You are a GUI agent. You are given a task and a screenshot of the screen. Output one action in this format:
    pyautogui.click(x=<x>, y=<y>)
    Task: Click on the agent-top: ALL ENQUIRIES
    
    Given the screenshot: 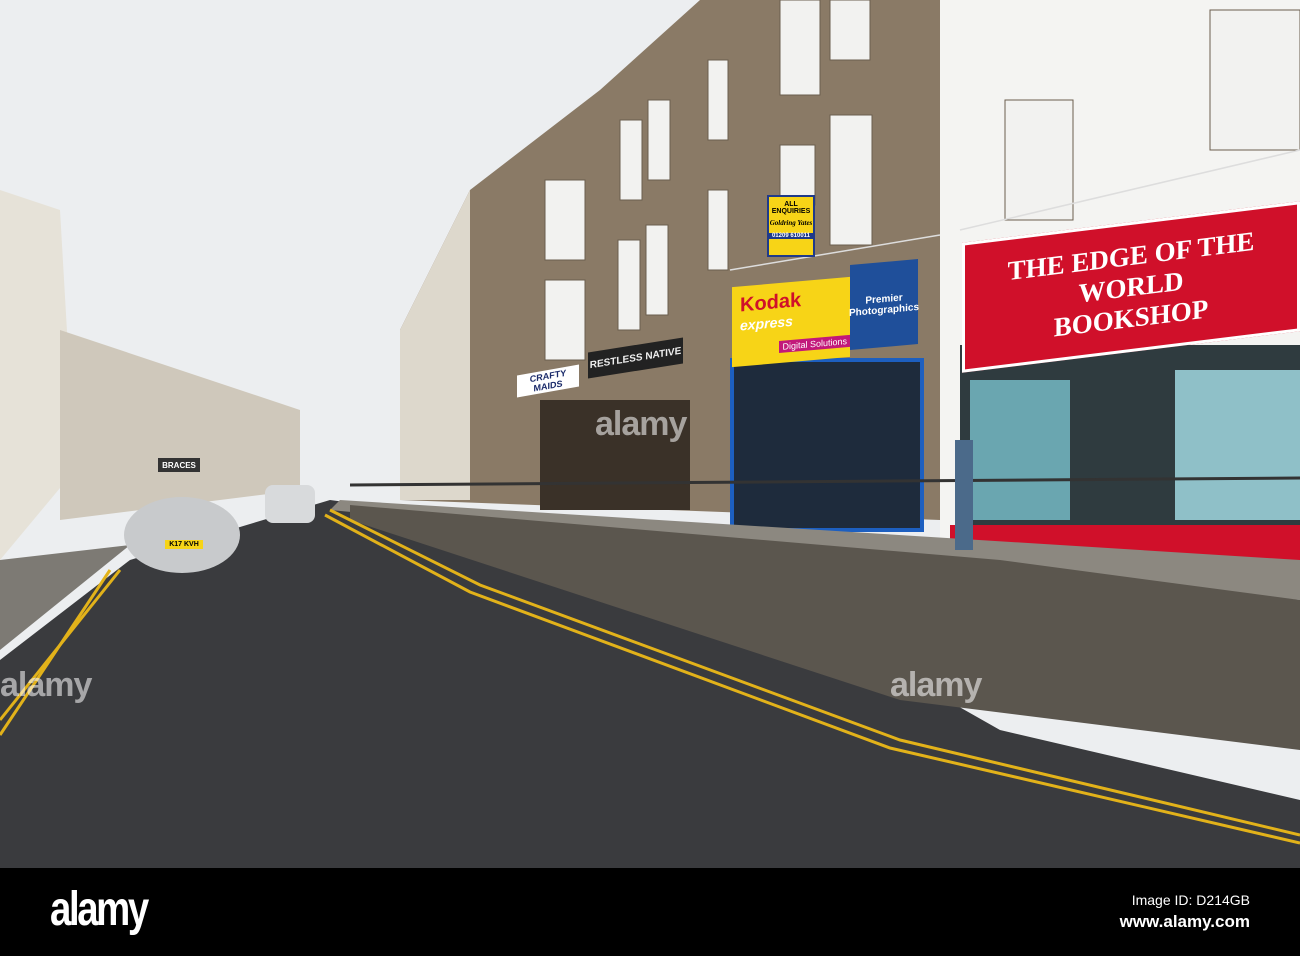 What is the action you would take?
    pyautogui.click(x=791, y=208)
    